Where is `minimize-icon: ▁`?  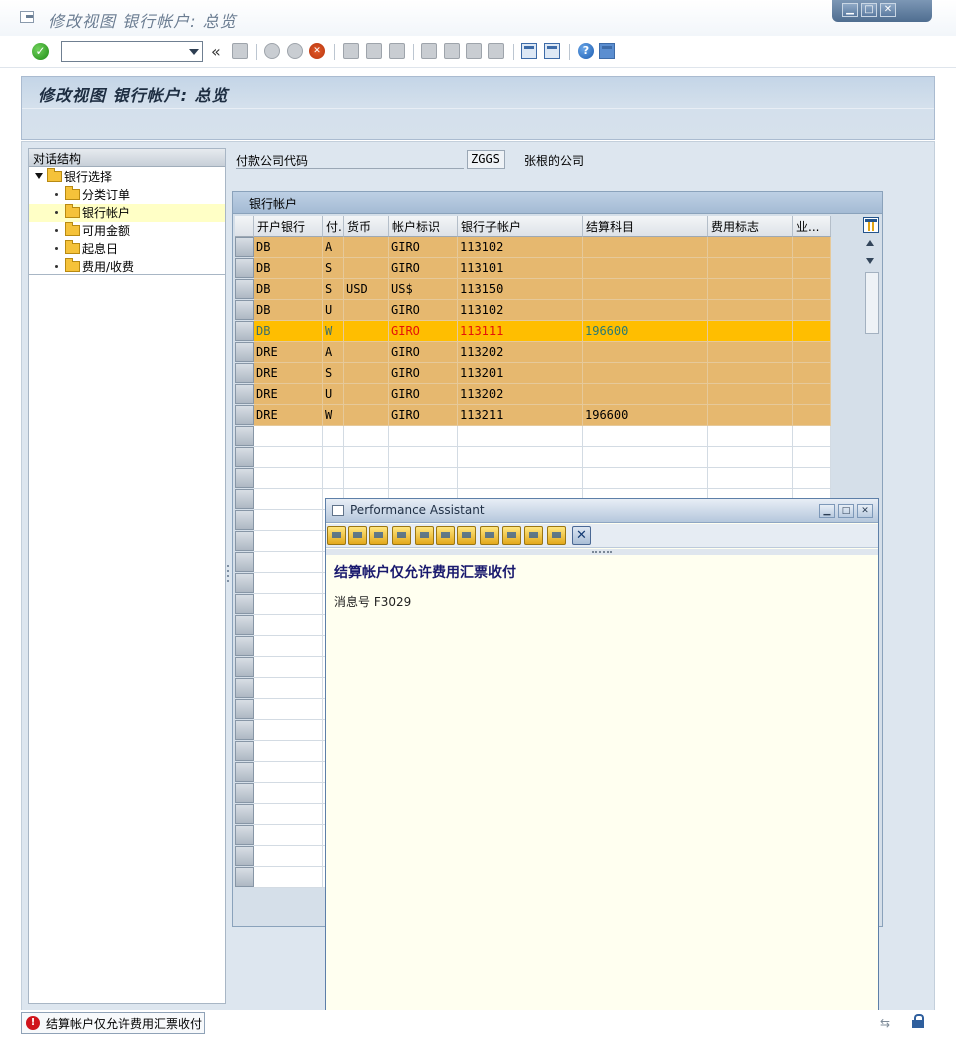 minimize-icon: ▁ is located at coordinates (850, 10).